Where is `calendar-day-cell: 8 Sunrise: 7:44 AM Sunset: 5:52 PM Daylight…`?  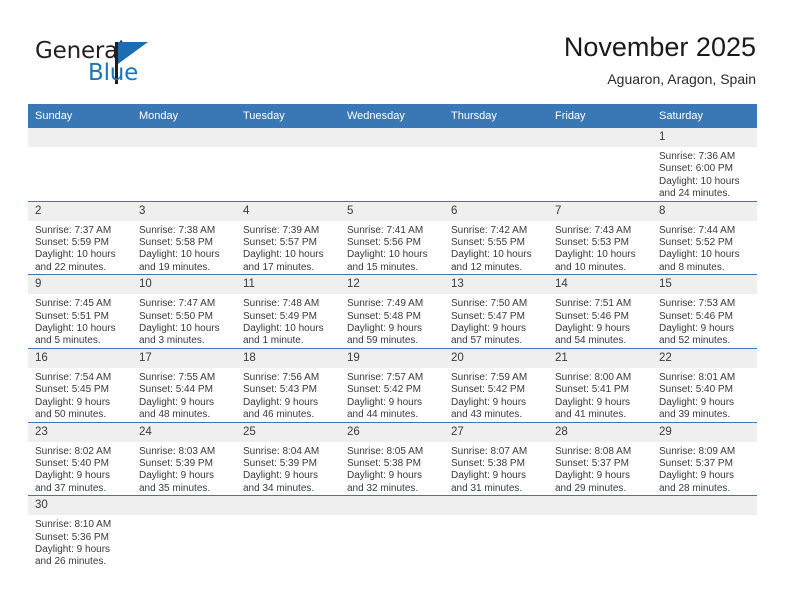
calendar-day-cell: 8 Sunrise: 7:44 AM Sunset: 5:52 PM Daylight… is located at coordinates (704, 237).